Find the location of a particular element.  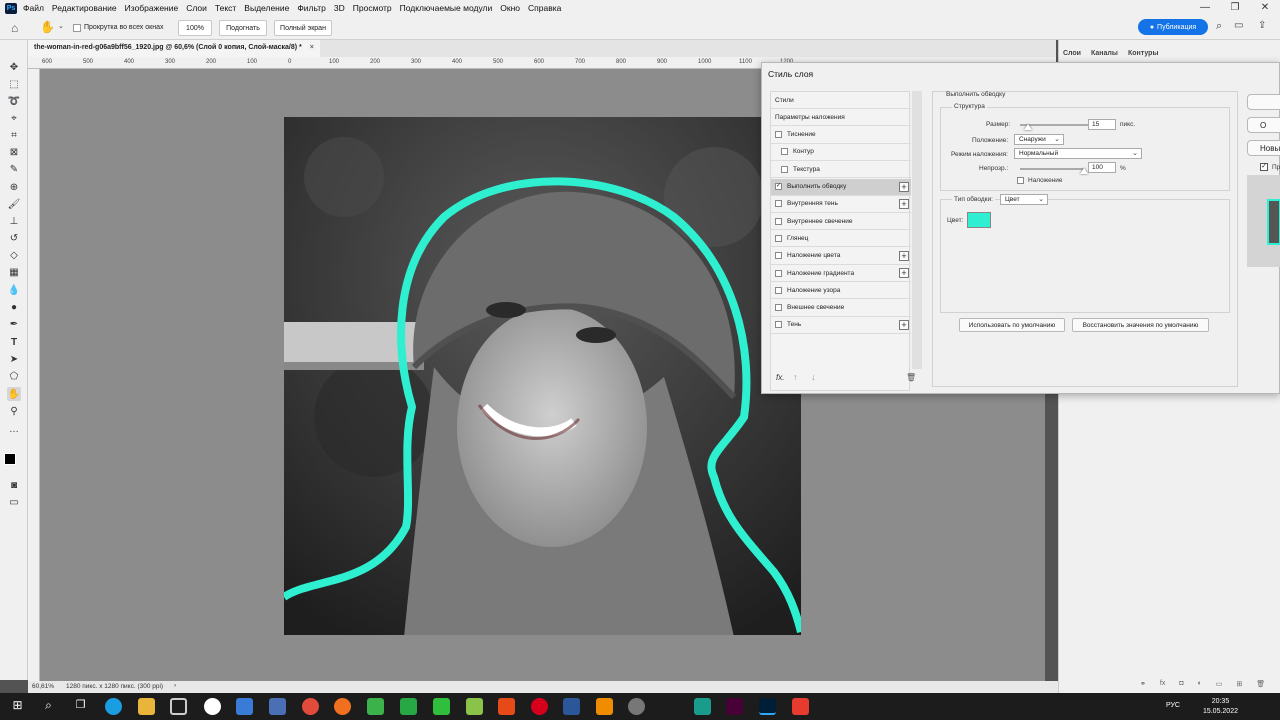

position-select: Снаружи ⌄ is located at coordinates (1039, 139).